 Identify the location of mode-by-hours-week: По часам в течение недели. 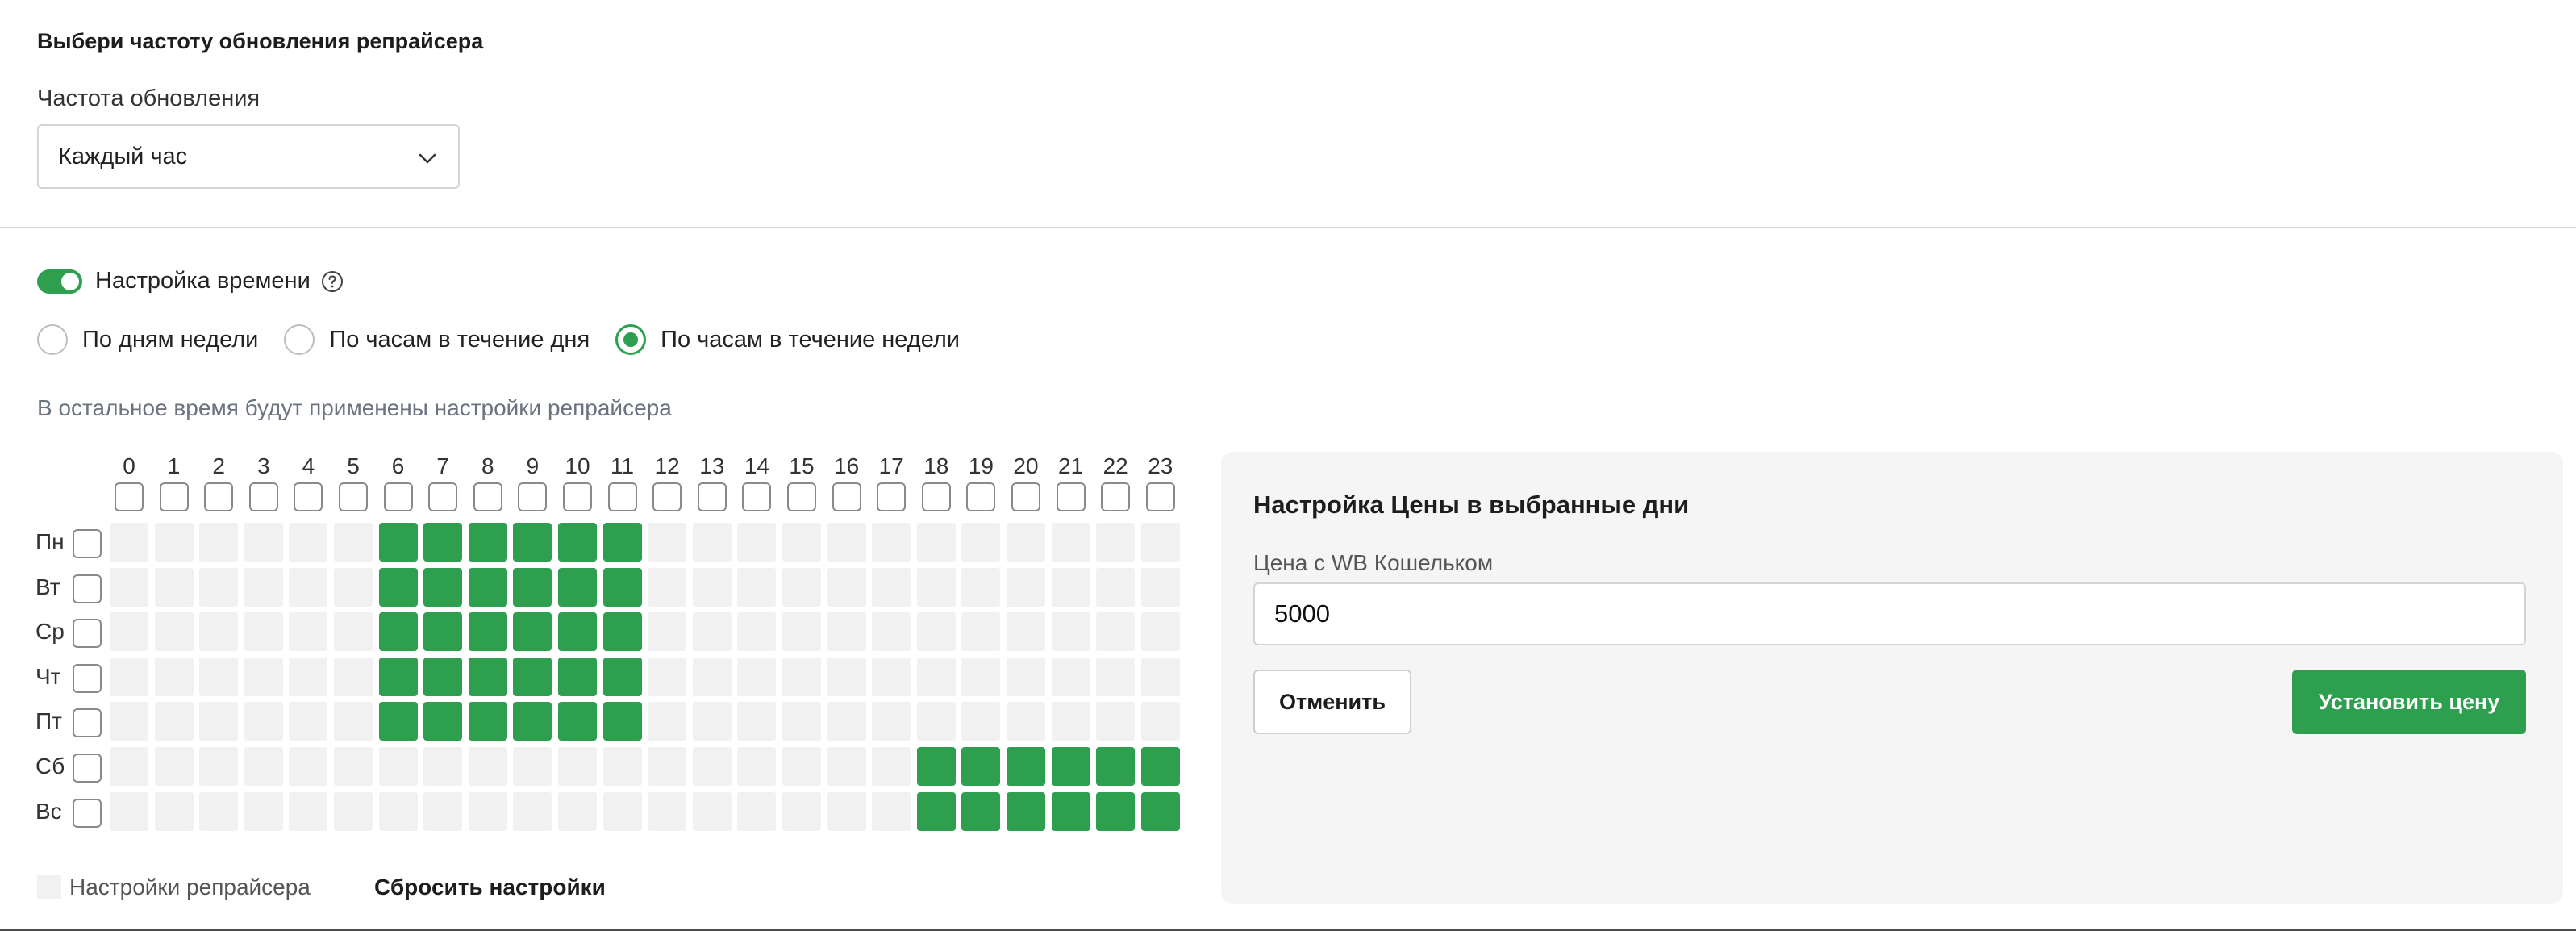
(787, 339).